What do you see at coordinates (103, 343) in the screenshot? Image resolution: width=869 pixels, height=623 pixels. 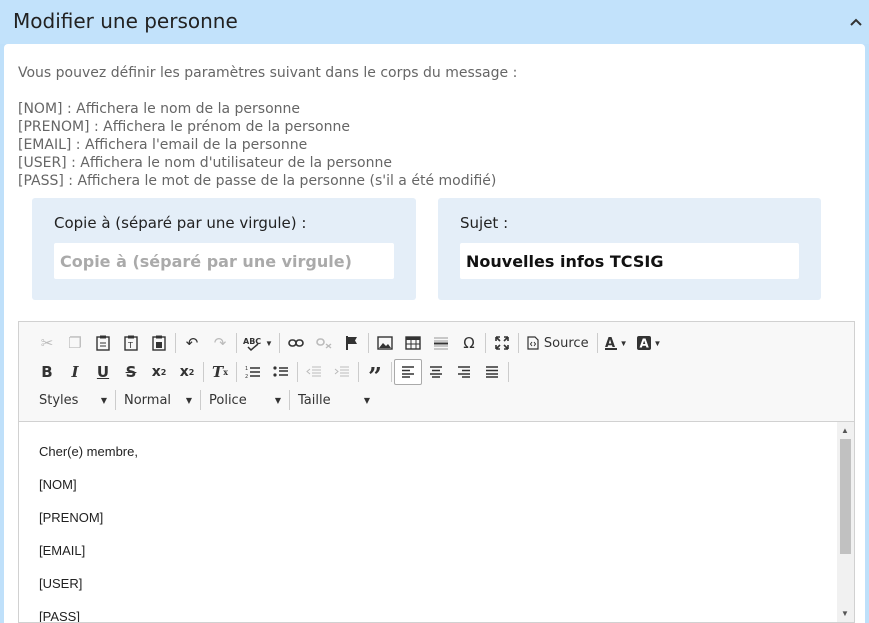 I see `paste-icon` at bounding box center [103, 343].